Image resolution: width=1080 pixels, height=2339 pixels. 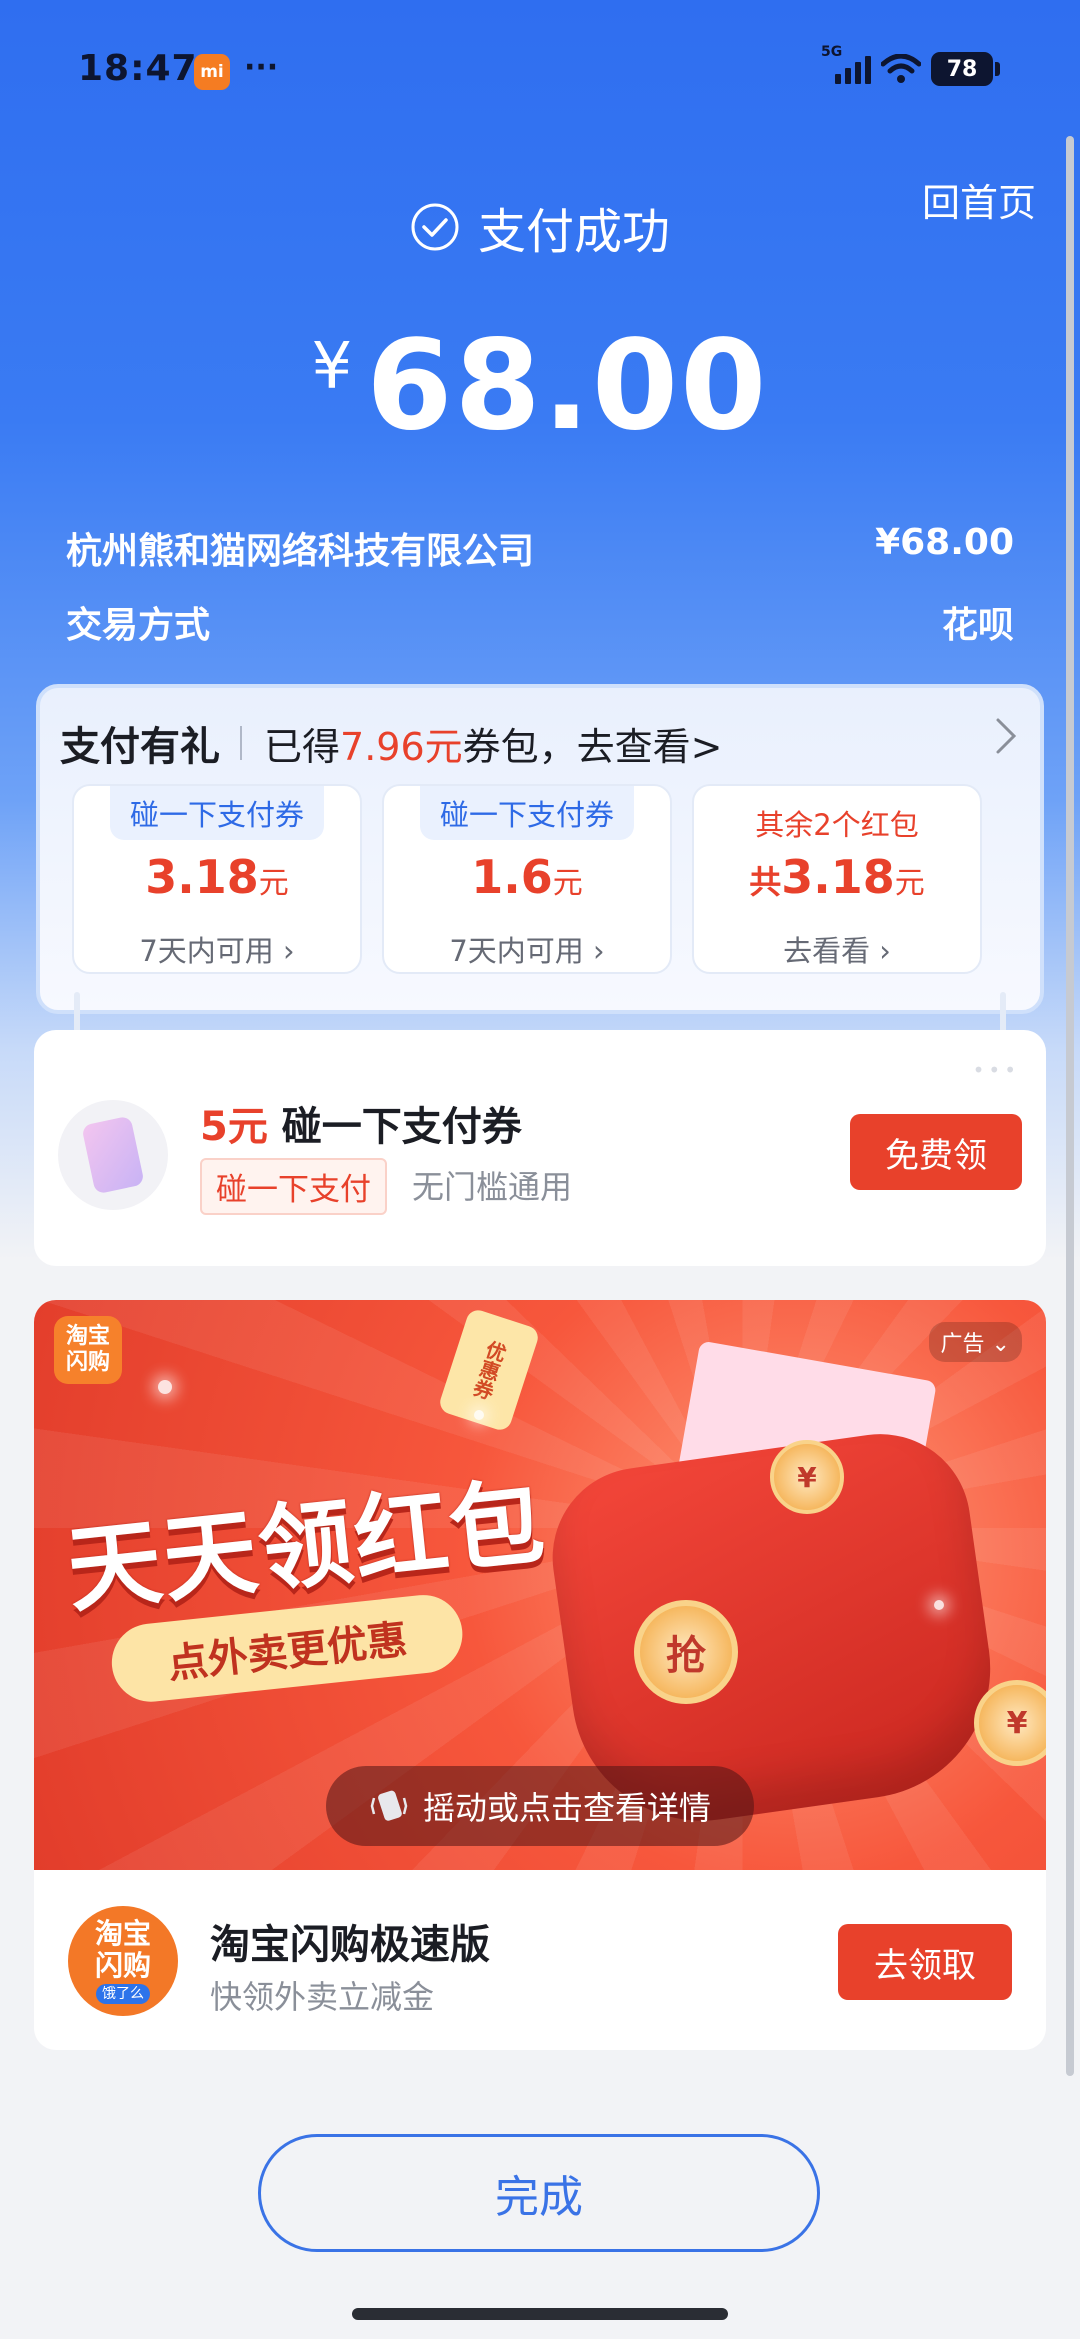 I want to click on ad-label-text: 广告, so click(x=962, y=1344).